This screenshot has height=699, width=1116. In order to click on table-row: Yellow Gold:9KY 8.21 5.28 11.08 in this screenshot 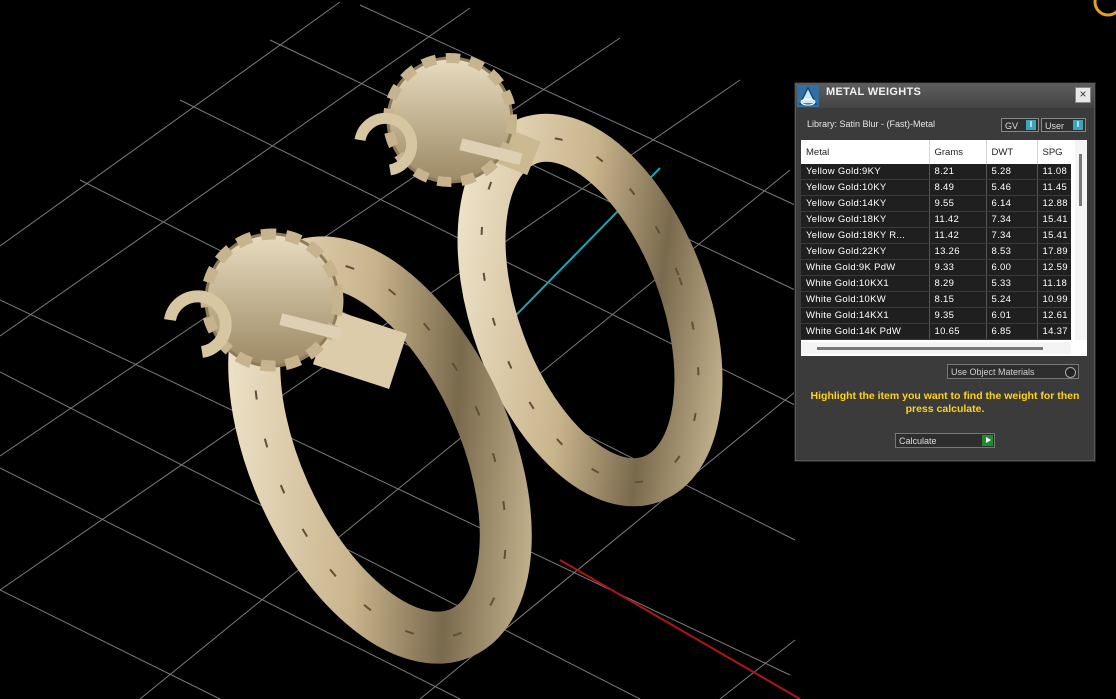, I will do `click(936, 172)`.